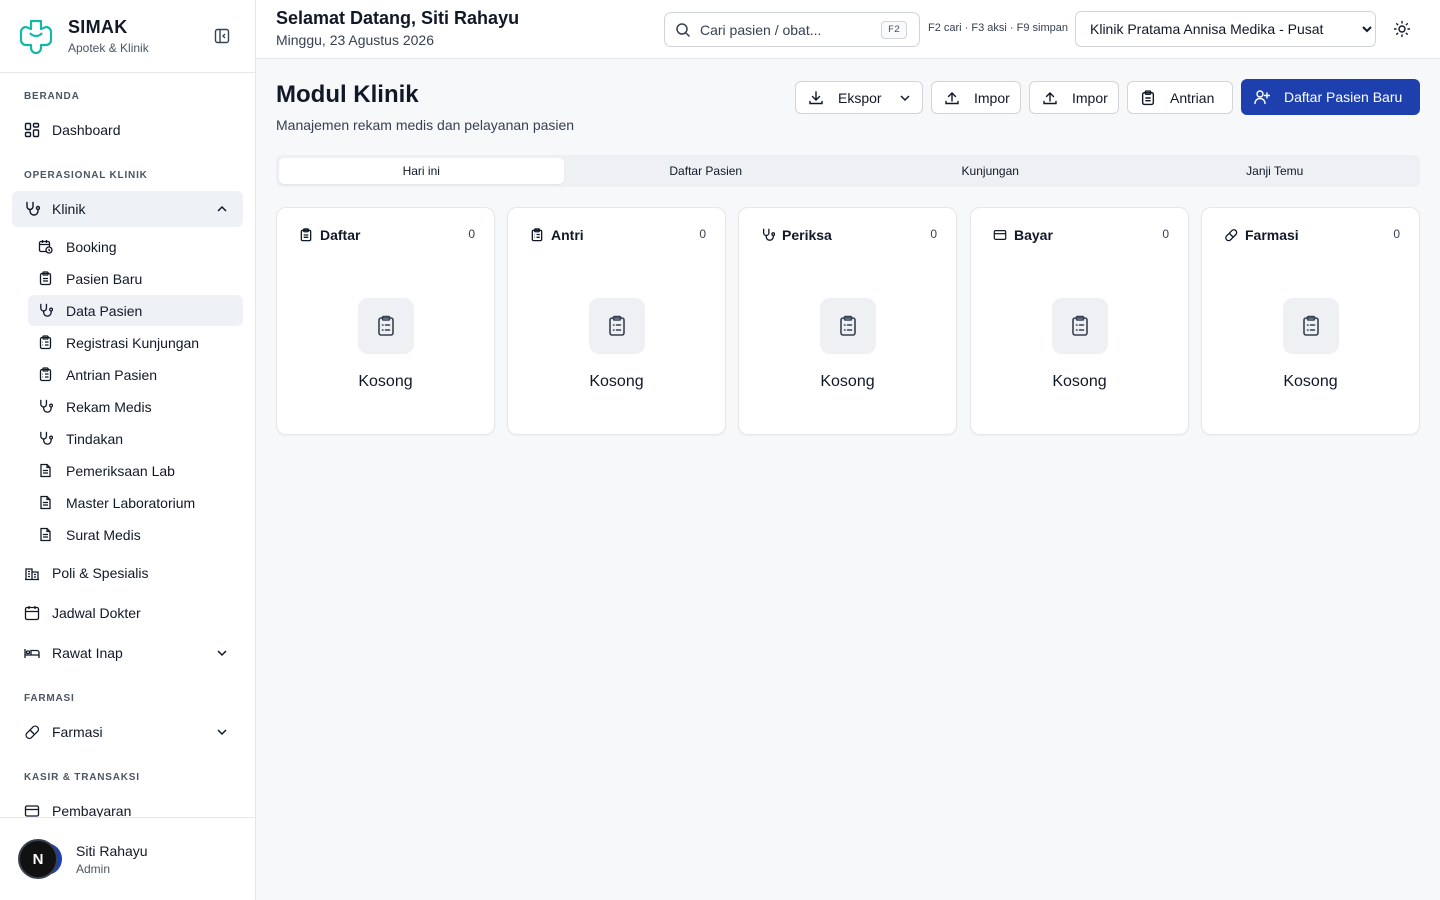  What do you see at coordinates (706, 171) in the screenshot?
I see `tab-daftar-pasien: Daftar Pasien` at bounding box center [706, 171].